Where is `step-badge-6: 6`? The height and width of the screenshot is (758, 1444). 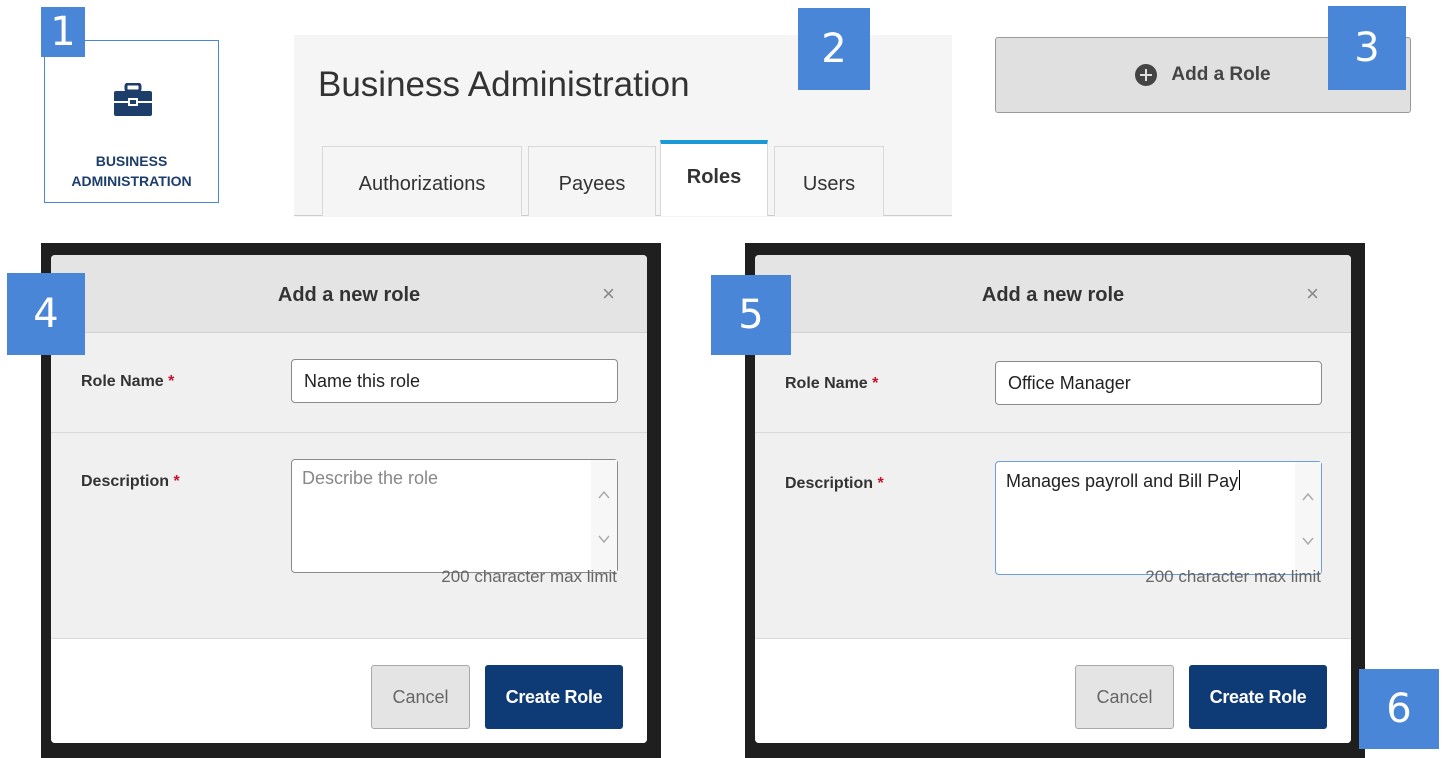 step-badge-6: 6 is located at coordinates (1399, 709).